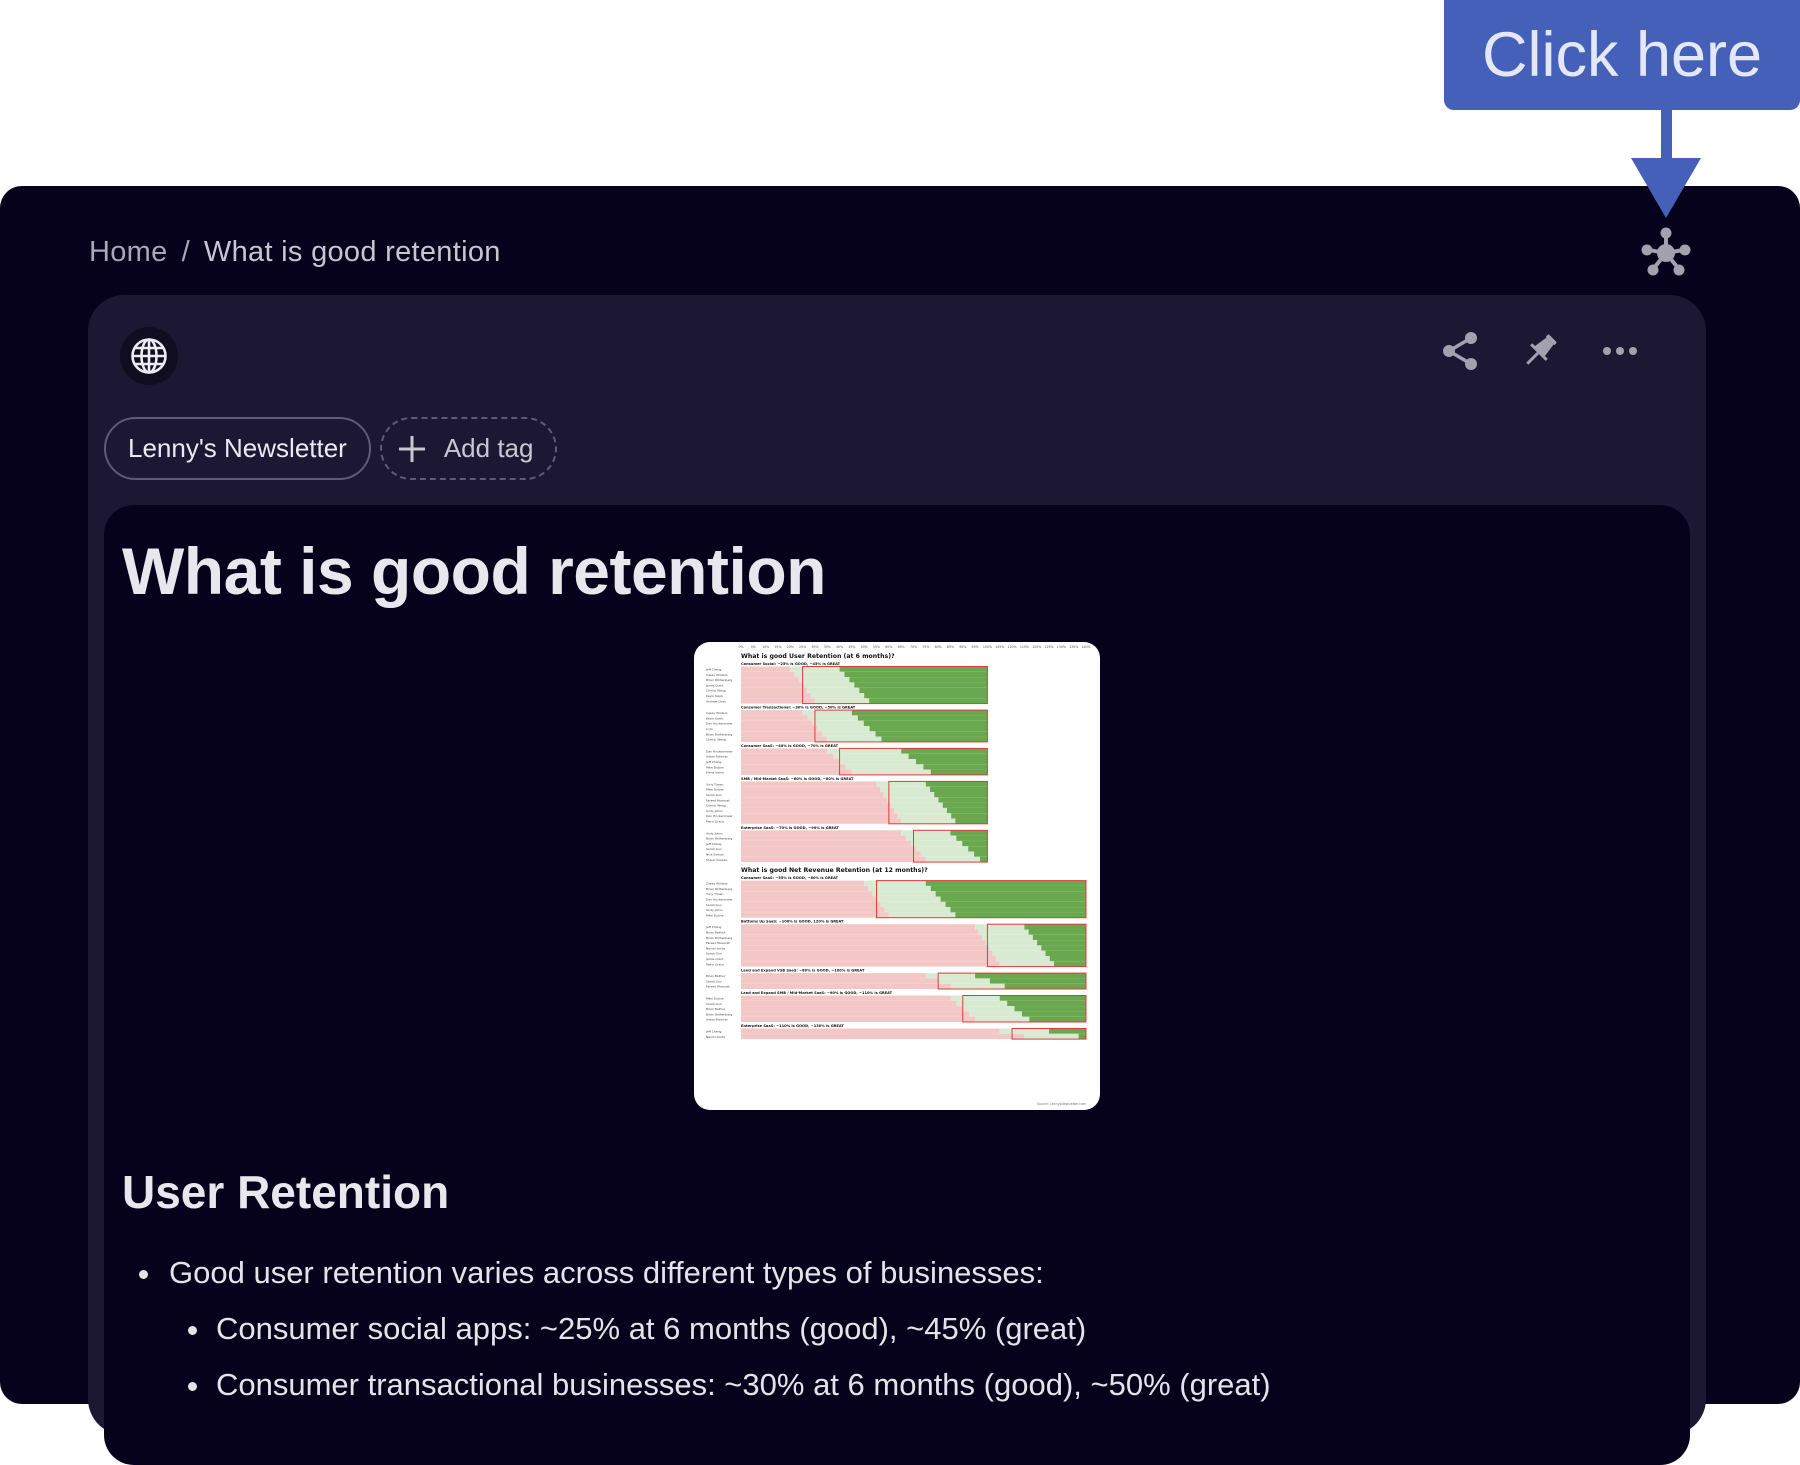 Image resolution: width=1800 pixels, height=1465 pixels. Describe the element at coordinates (753, 647) in the screenshot. I see `axis-tick-label: 5%` at that location.